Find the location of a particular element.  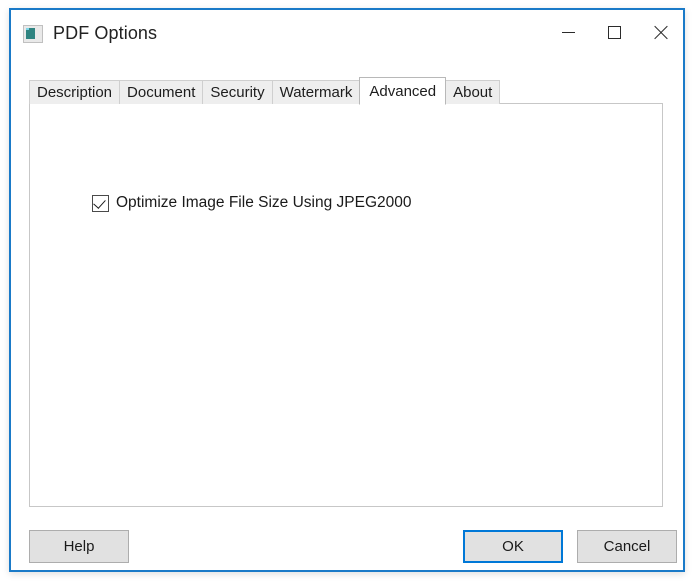

tab-label: About is located at coordinates (473, 92).